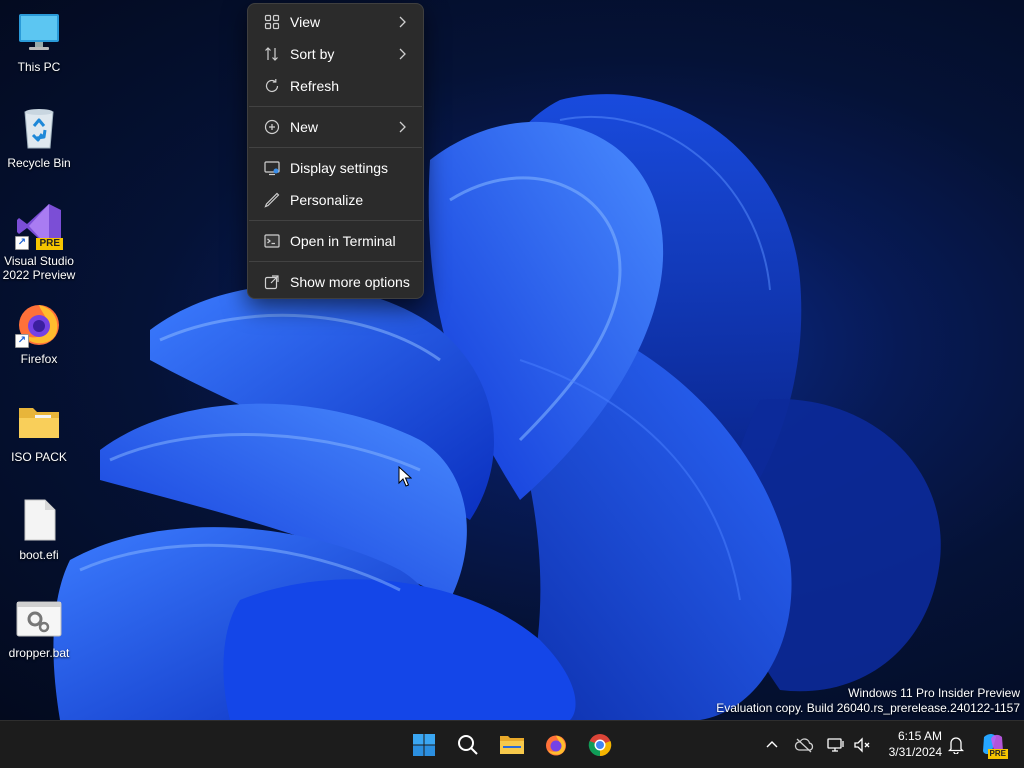 The image size is (1024, 768). I want to click on taskbar-search-button, so click(468, 745).